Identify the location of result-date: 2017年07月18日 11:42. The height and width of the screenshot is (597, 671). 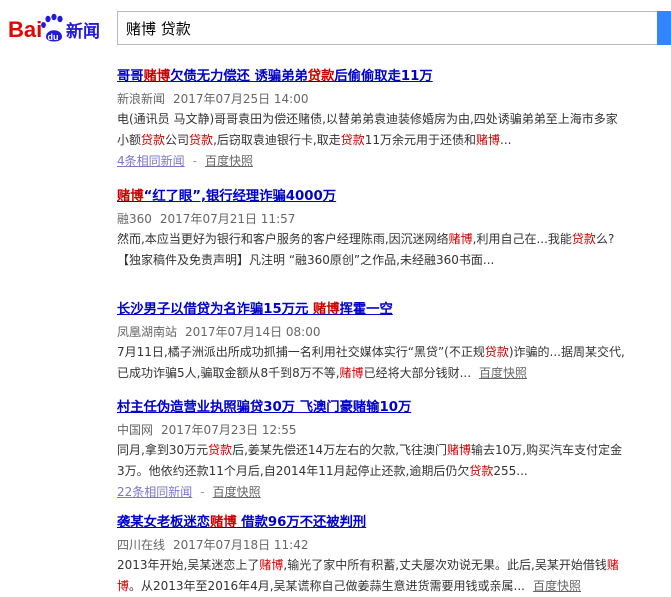
(241, 545).